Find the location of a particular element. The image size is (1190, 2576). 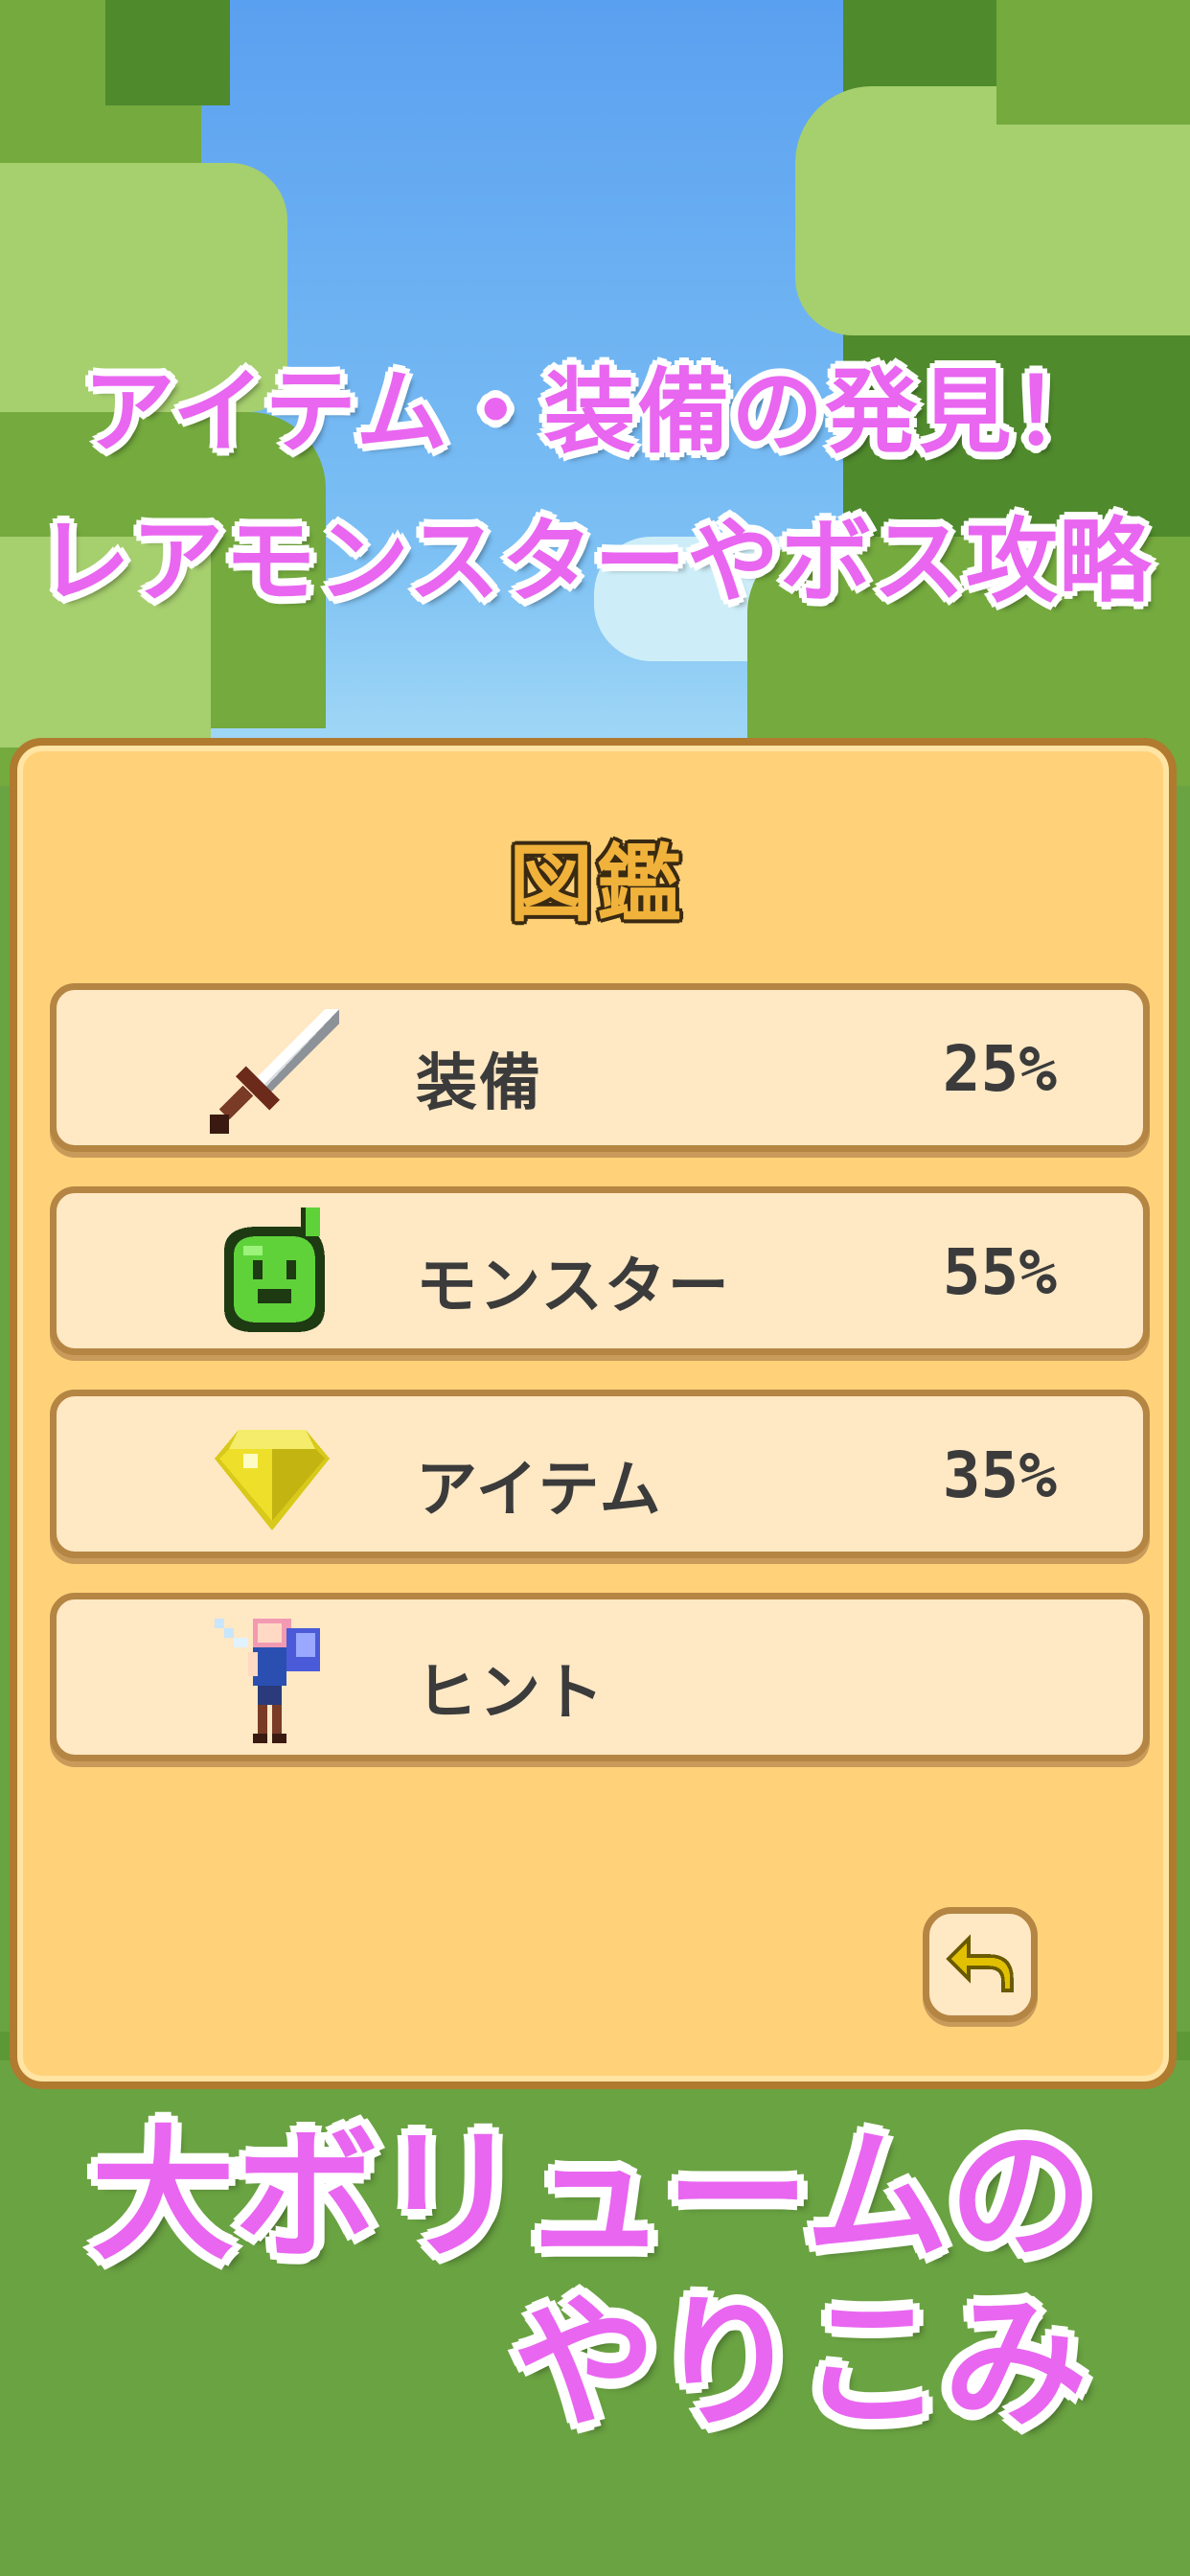

panel-title: 図鑑 is located at coordinates (596, 884).